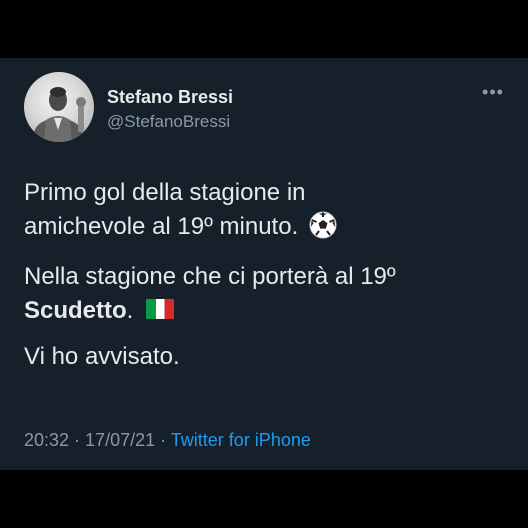  What do you see at coordinates (168, 122) in the screenshot?
I see `user-handle: @StefanoBressi` at bounding box center [168, 122].